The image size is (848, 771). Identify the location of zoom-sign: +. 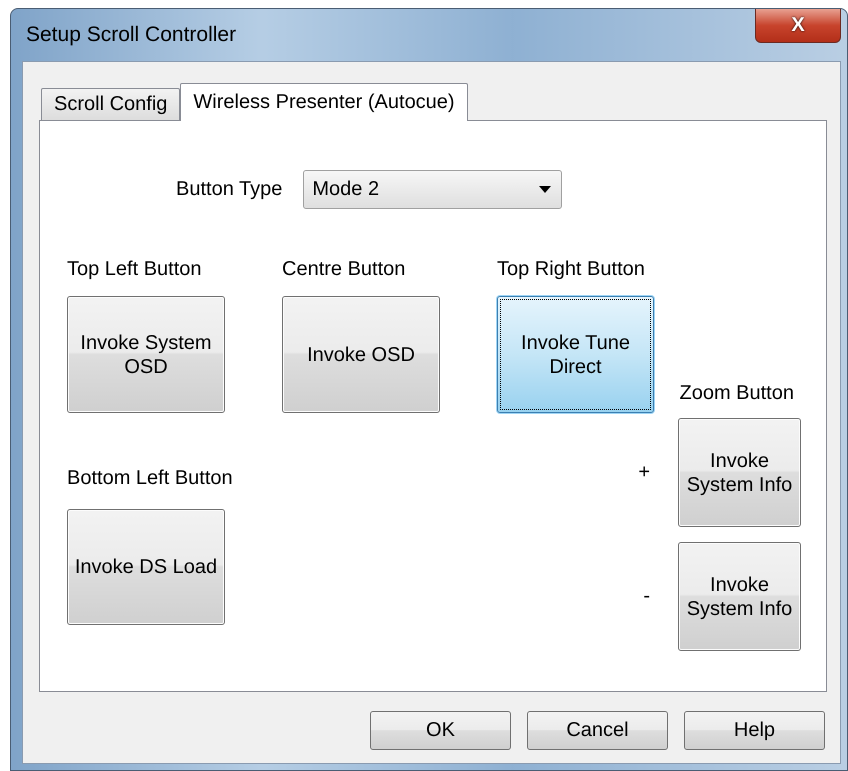
(644, 472).